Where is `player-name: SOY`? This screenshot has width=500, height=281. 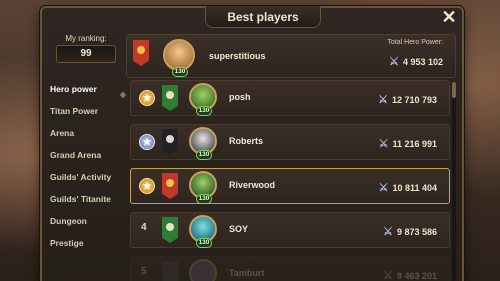 player-name: SOY is located at coordinates (239, 229).